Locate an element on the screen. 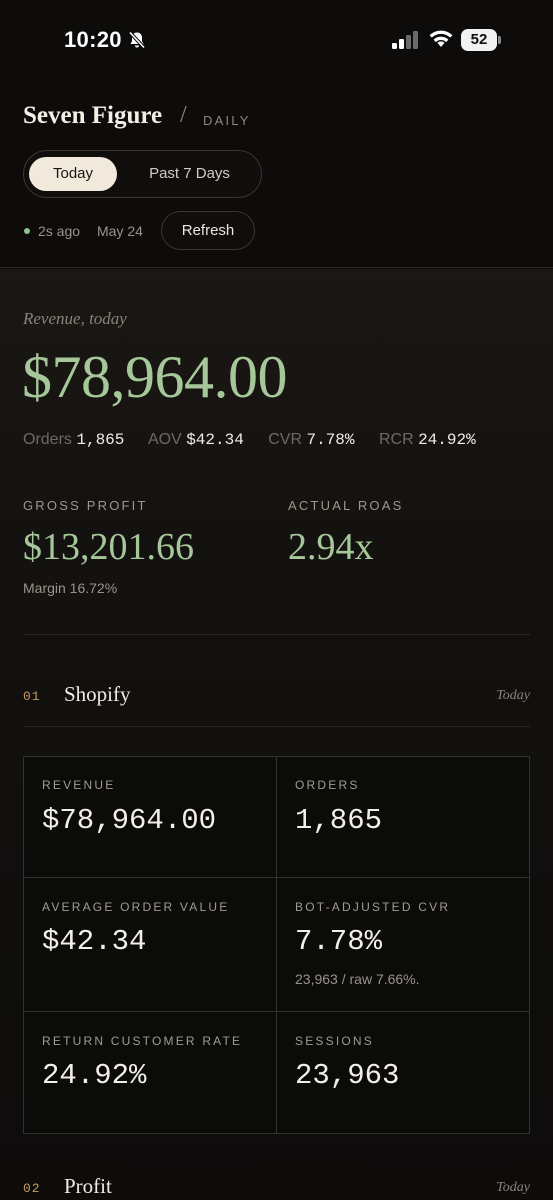  battery-level: 52 is located at coordinates (479, 39).